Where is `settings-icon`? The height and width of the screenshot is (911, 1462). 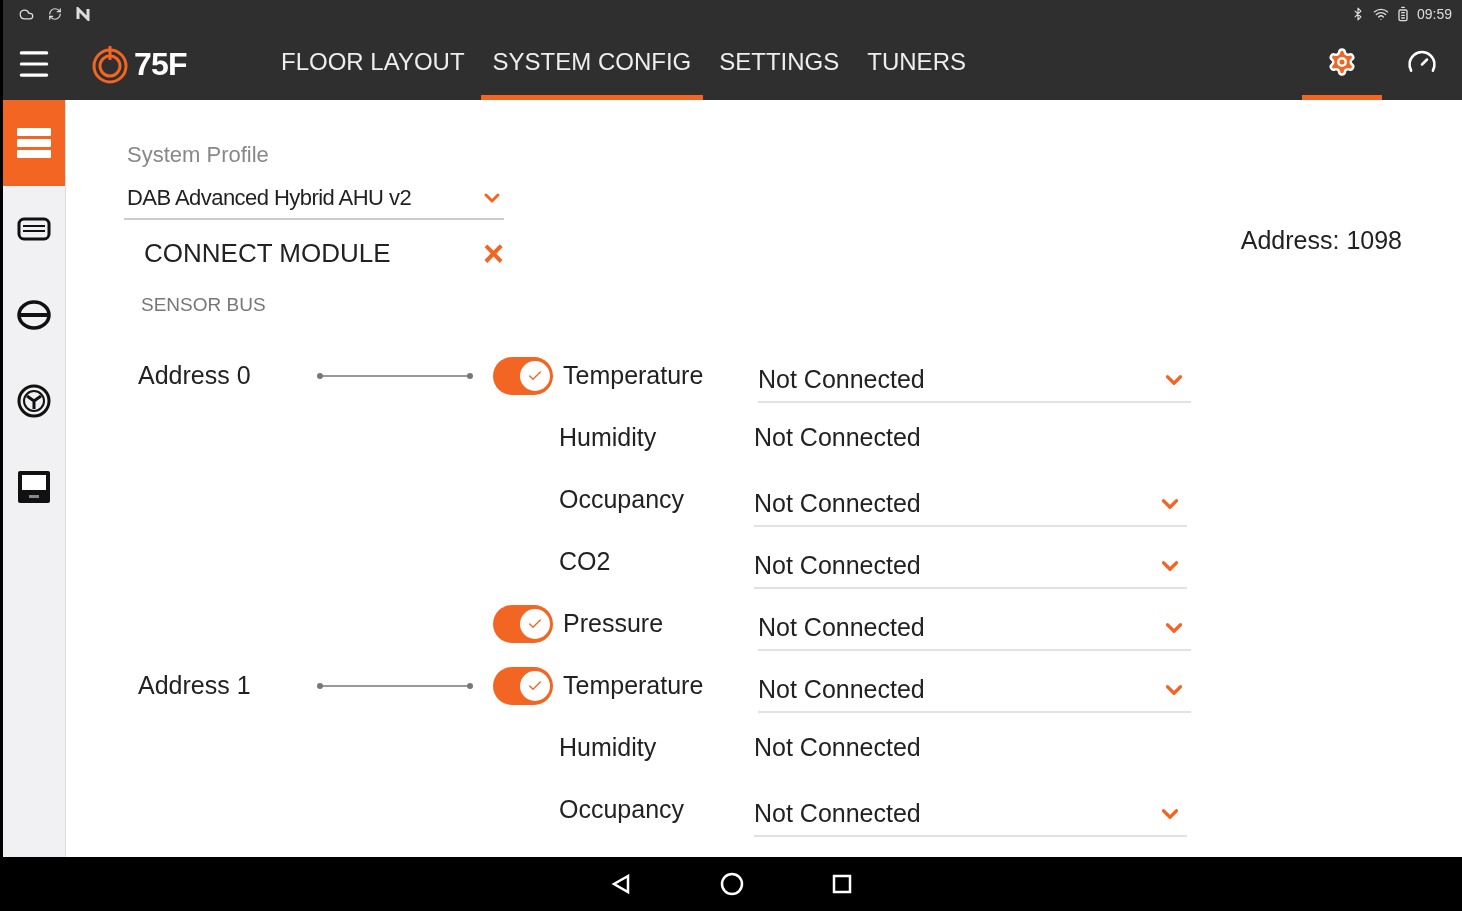 settings-icon is located at coordinates (1342, 61).